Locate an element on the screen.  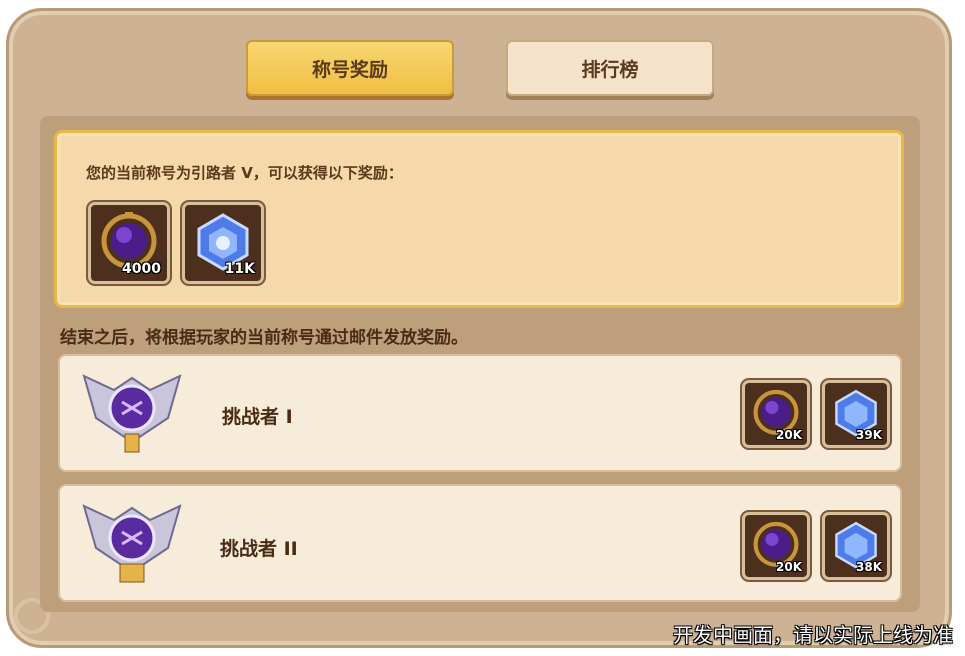
reward-item-gem: 11K is located at coordinates (223, 243).